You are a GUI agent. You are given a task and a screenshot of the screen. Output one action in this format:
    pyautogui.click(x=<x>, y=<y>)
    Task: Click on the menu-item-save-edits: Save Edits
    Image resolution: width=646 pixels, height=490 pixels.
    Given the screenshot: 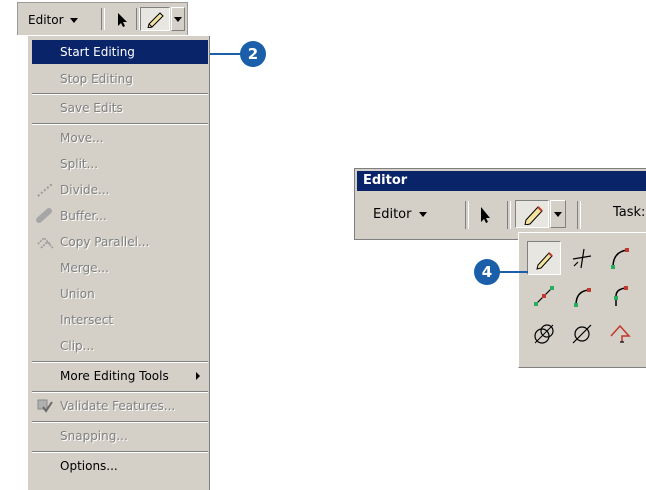 What is the action you would take?
    pyautogui.click(x=120, y=108)
    